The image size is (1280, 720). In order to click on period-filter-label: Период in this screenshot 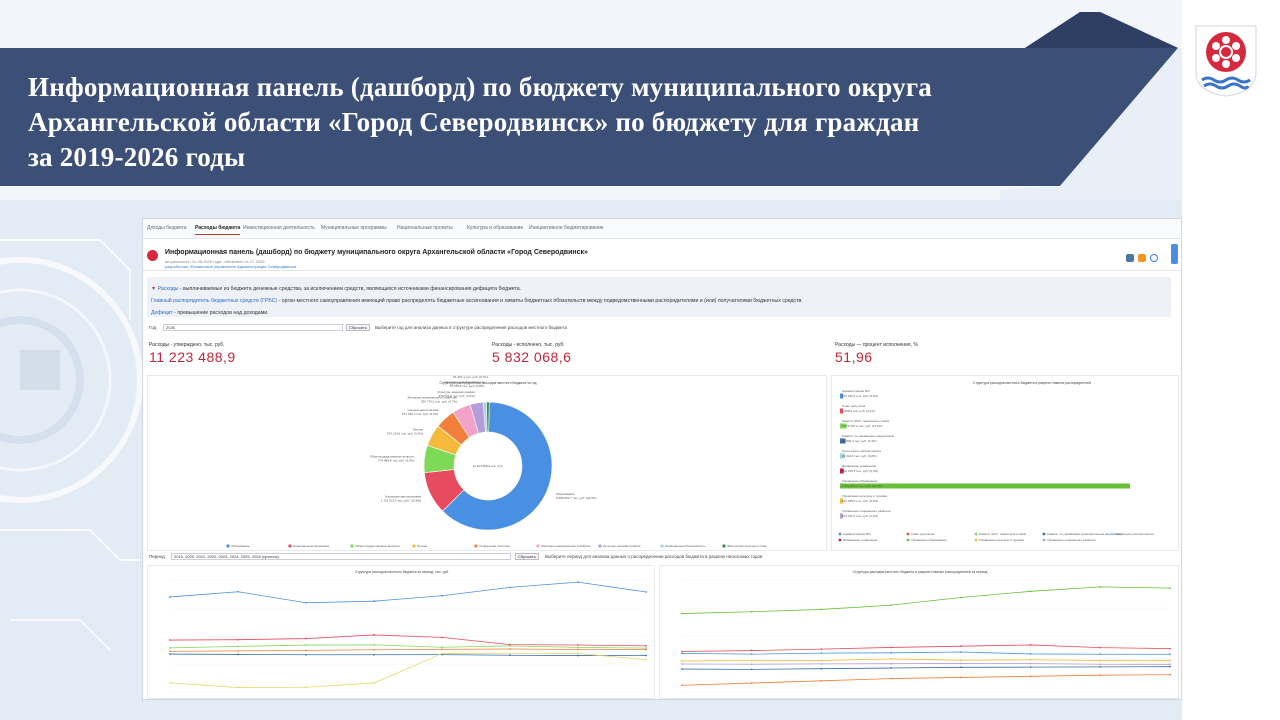, I will do `click(157, 556)`.